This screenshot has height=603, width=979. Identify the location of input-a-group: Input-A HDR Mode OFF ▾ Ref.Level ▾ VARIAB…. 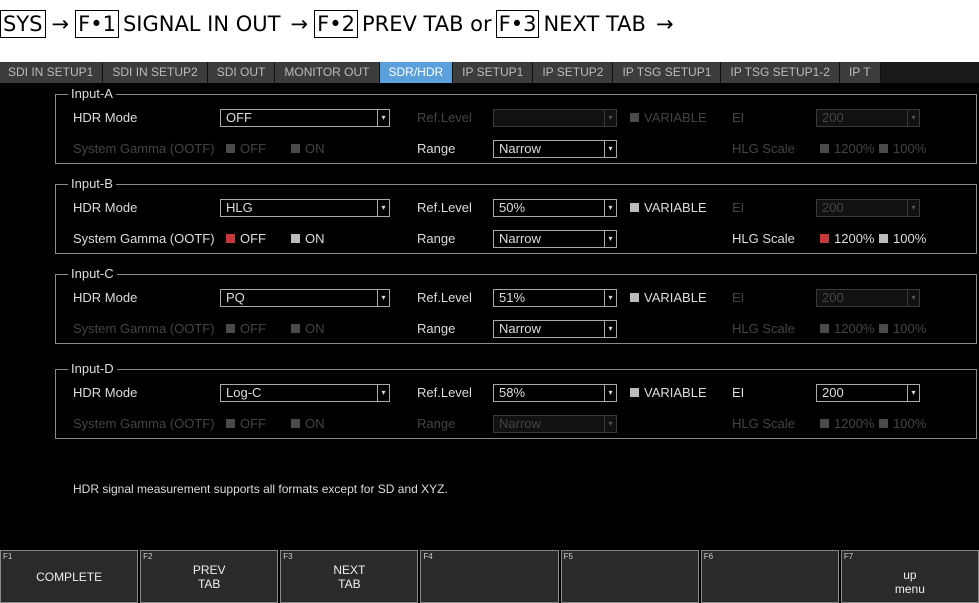
(516, 125).